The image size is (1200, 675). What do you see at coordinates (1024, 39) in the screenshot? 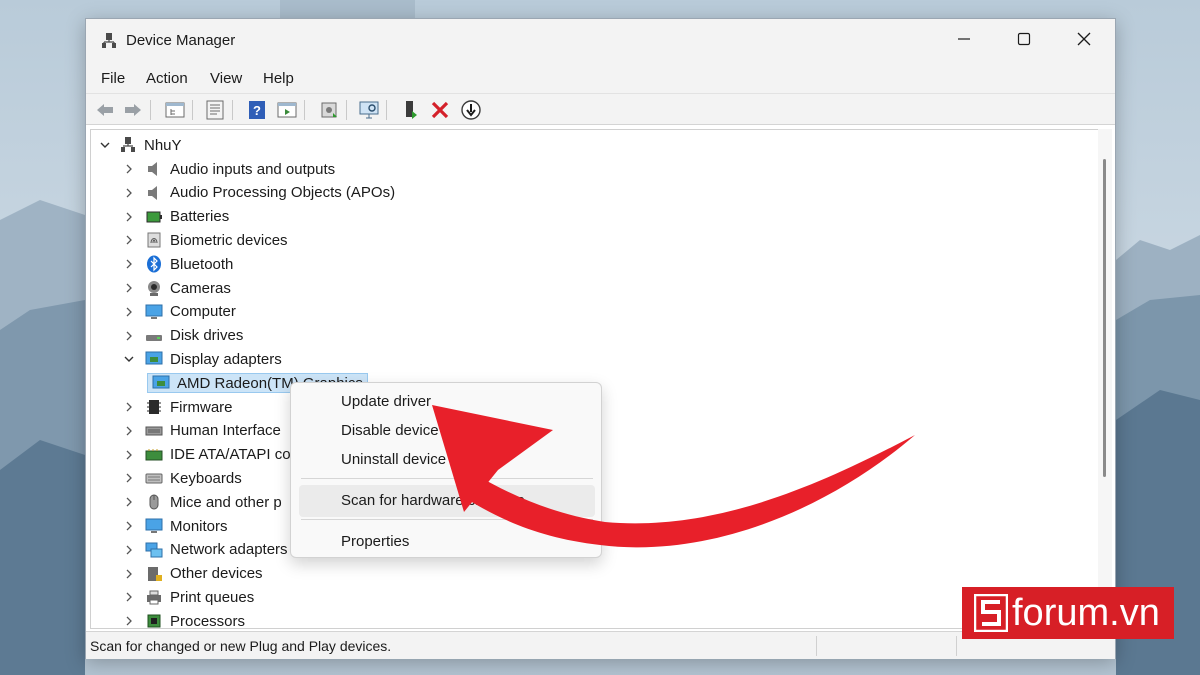
I see `maximize-button` at bounding box center [1024, 39].